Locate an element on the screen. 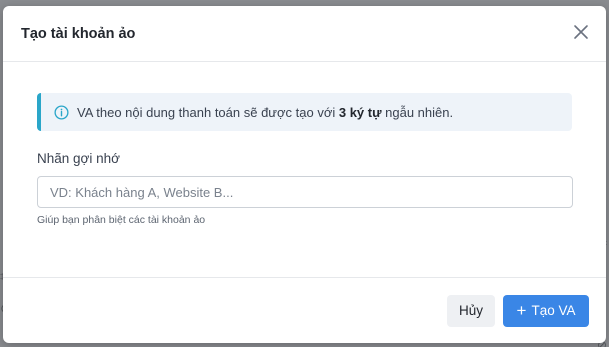 This screenshot has height=347, width=609. info-text-strong: 3 ký tự is located at coordinates (360, 112).